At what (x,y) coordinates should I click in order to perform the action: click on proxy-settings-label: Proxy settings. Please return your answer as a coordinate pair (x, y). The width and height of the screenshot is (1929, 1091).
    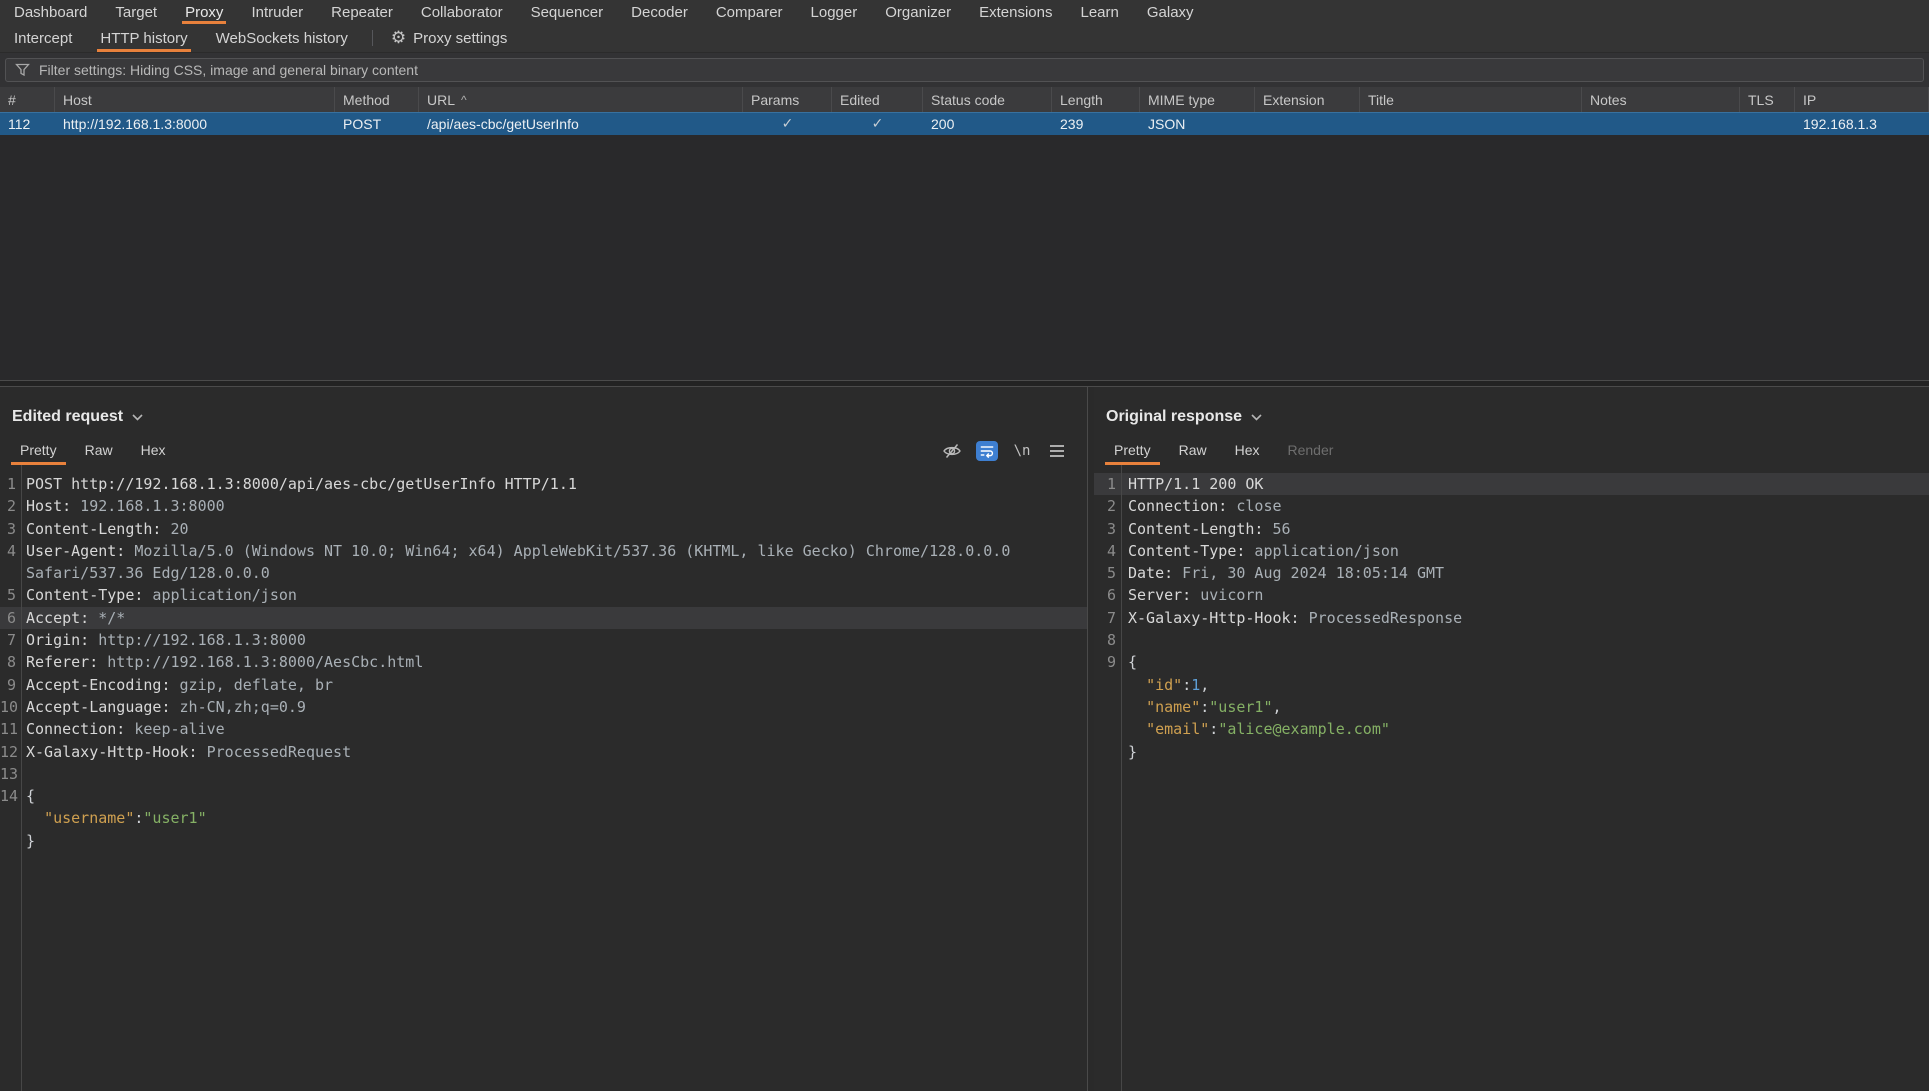
    Looking at the image, I should click on (460, 38).